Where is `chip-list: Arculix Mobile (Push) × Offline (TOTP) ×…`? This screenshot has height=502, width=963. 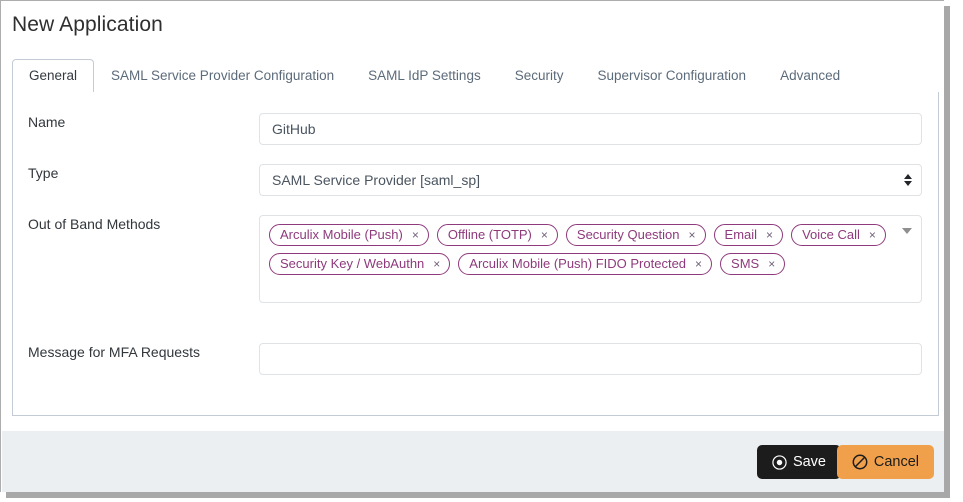 chip-list: Arculix Mobile (Push) × Offline (TOTP) ×… is located at coordinates (582, 249).